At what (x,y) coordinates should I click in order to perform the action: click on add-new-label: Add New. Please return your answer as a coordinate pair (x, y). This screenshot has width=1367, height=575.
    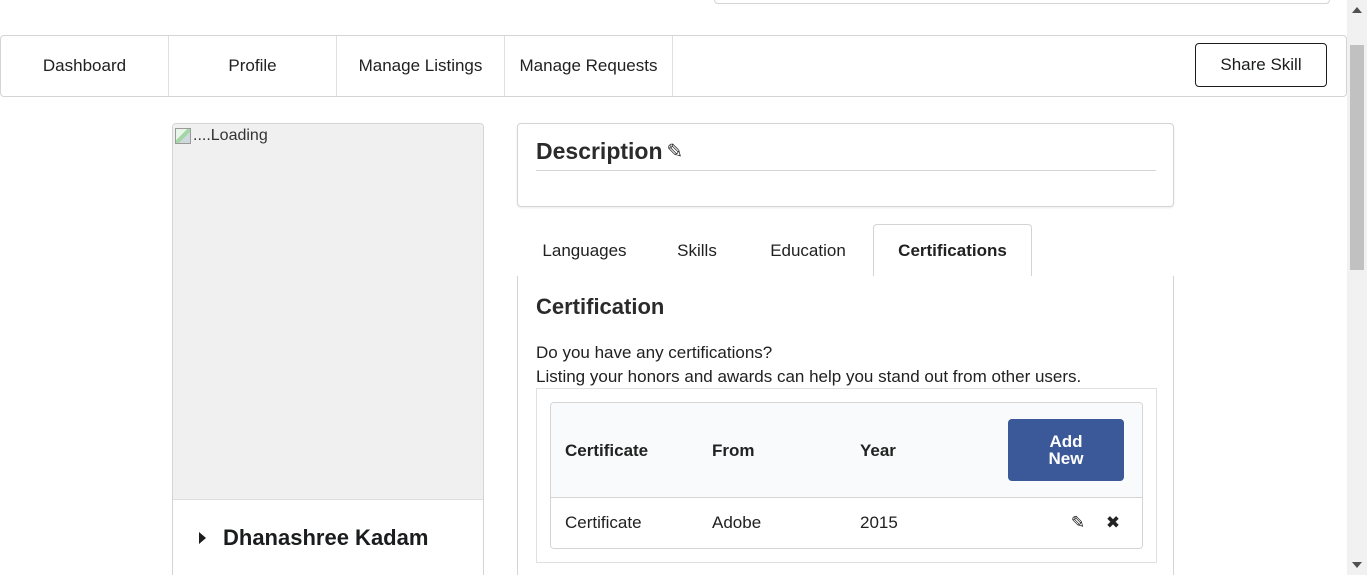
    Looking at the image, I should click on (1066, 450).